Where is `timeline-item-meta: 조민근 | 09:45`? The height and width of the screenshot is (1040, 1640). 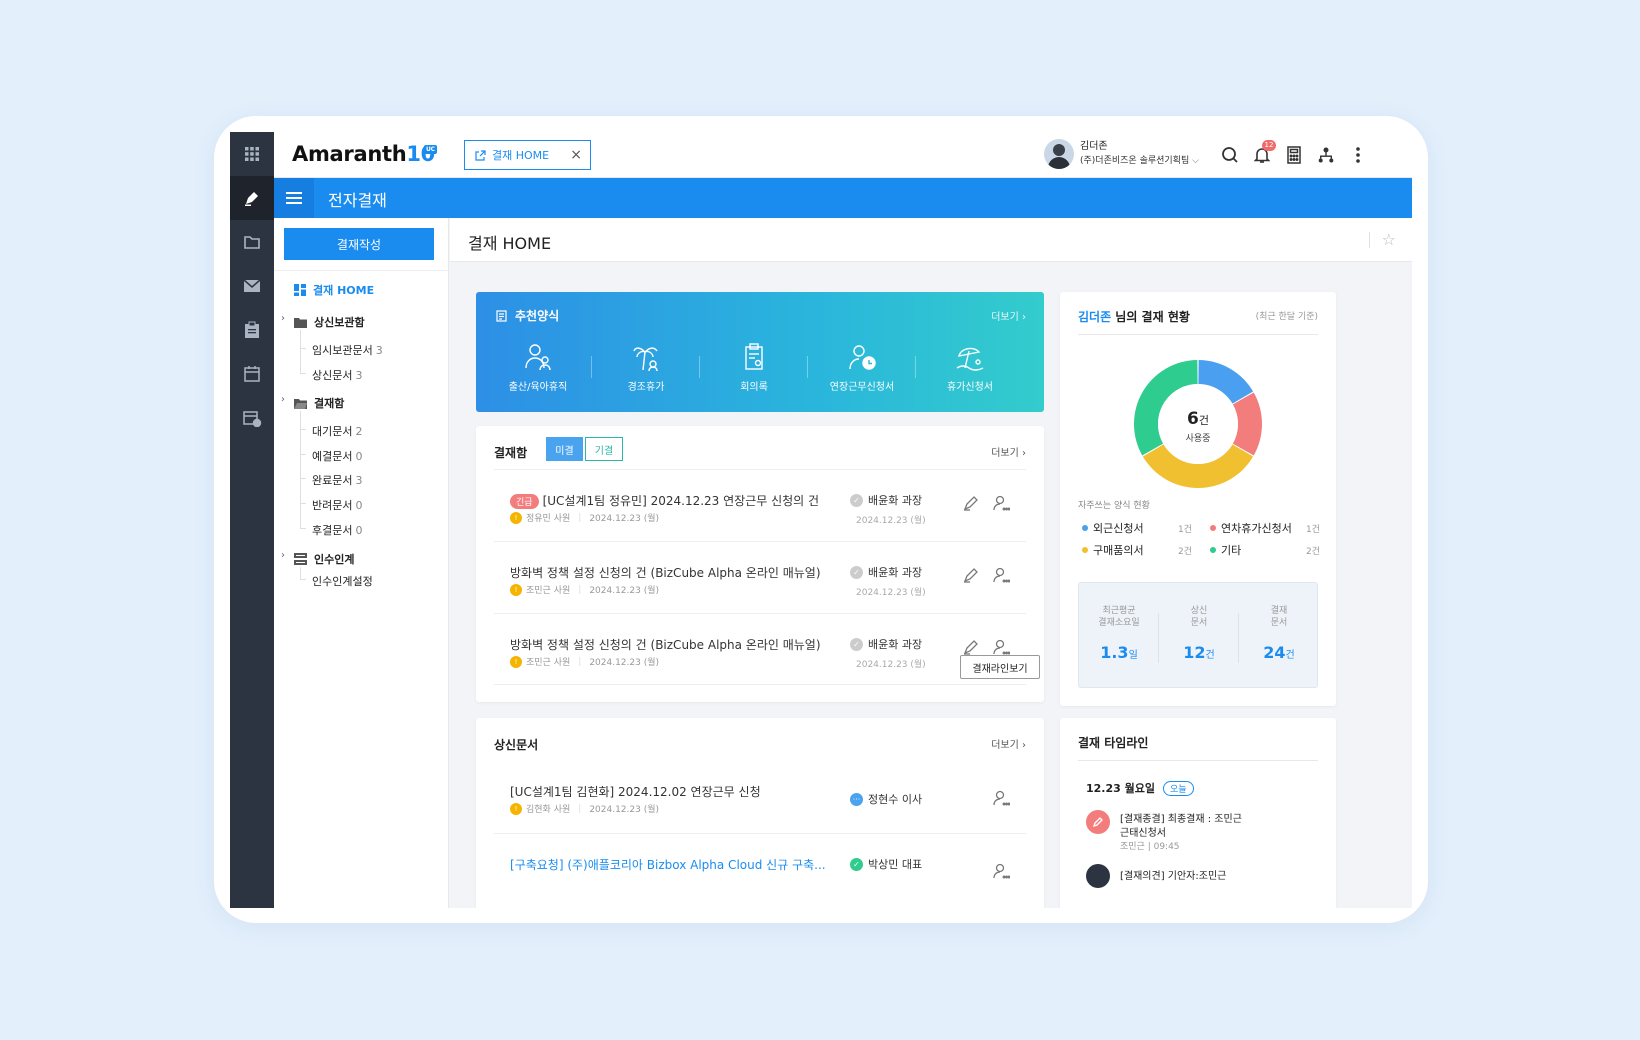
timeline-item-meta: 조민근 | 09:45 is located at coordinates (1150, 847).